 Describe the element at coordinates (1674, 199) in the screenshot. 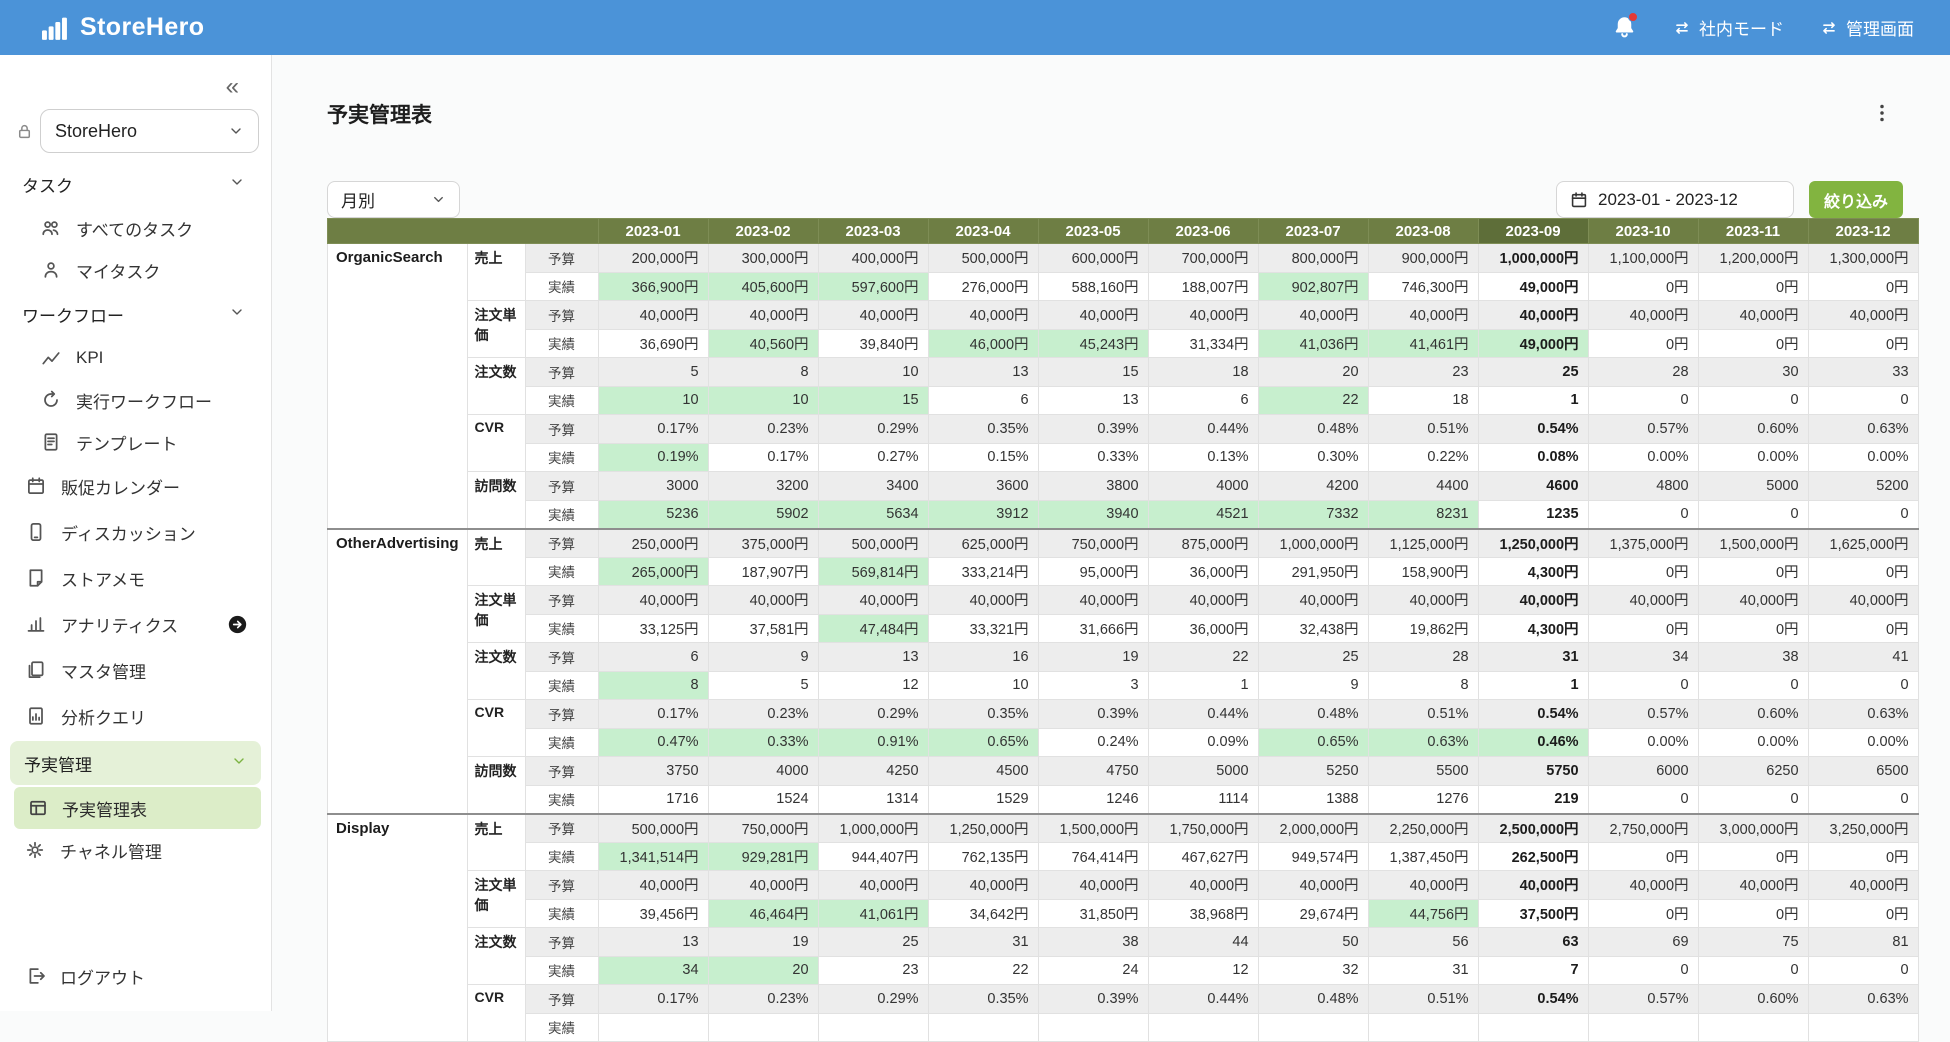

I see `date-range-picker: 2023-01 - 2023-12` at that location.